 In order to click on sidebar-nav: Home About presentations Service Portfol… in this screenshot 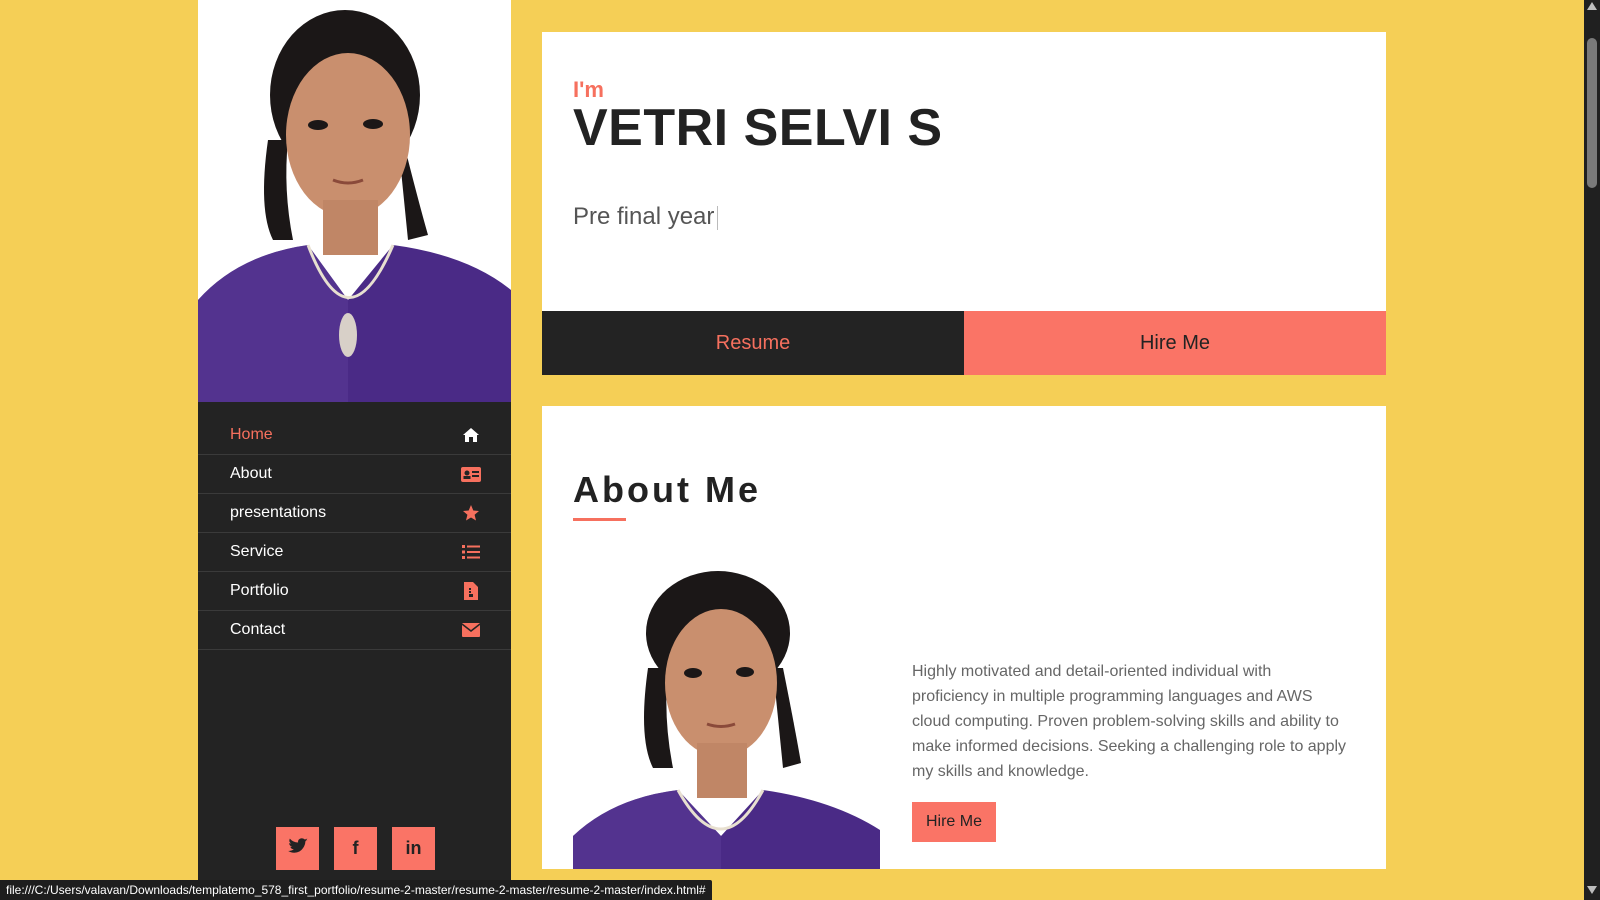, I will do `click(354, 533)`.